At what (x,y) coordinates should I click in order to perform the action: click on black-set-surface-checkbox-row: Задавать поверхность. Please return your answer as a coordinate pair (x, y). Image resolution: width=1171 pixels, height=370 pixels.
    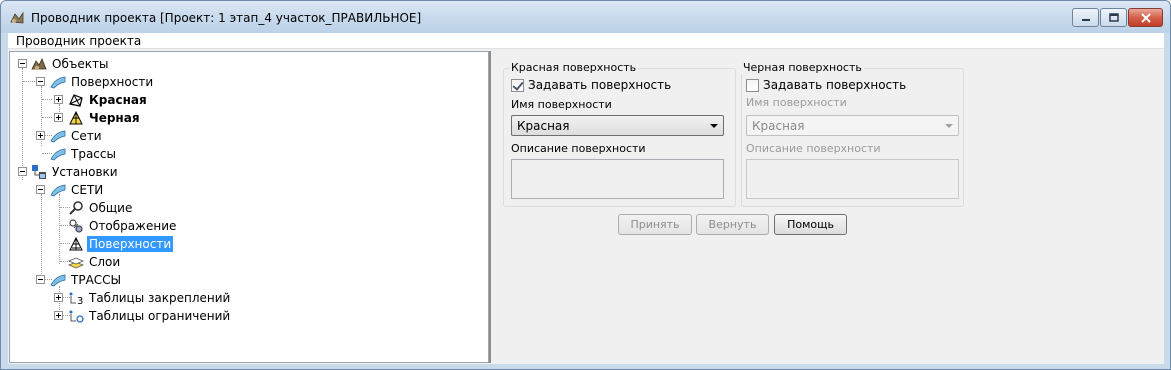
    Looking at the image, I should click on (826, 85).